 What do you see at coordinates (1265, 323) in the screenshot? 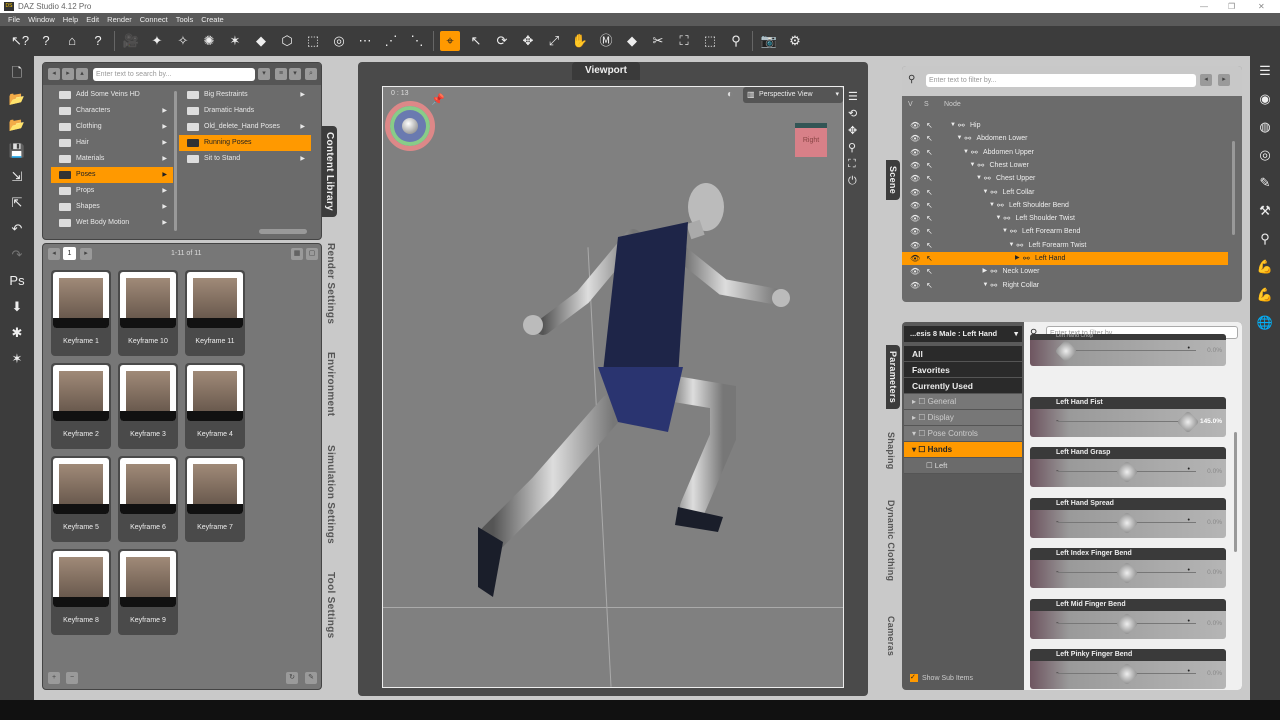
I see `world-icon: 🌐` at bounding box center [1265, 323].